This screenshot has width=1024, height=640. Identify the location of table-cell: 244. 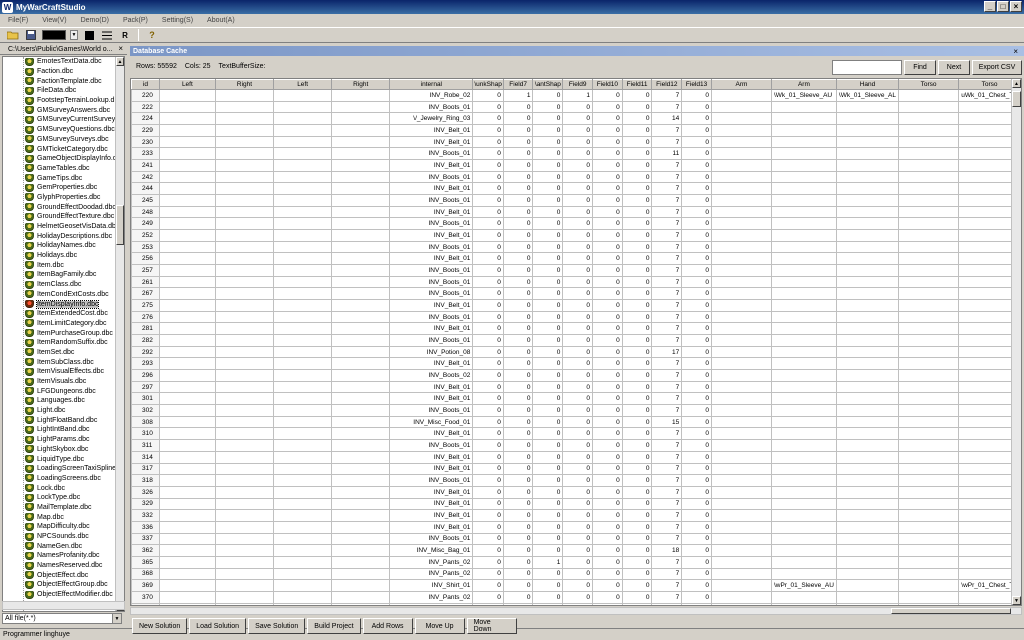
(145, 189).